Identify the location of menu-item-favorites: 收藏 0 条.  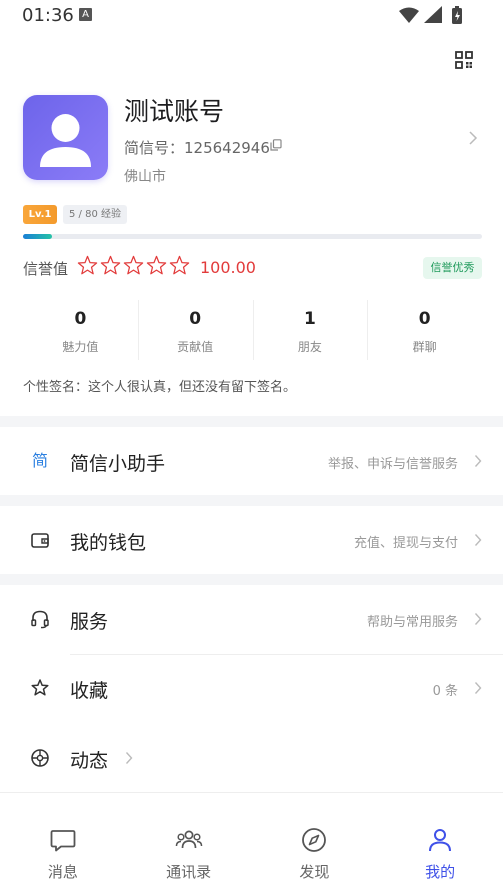
(251, 688).